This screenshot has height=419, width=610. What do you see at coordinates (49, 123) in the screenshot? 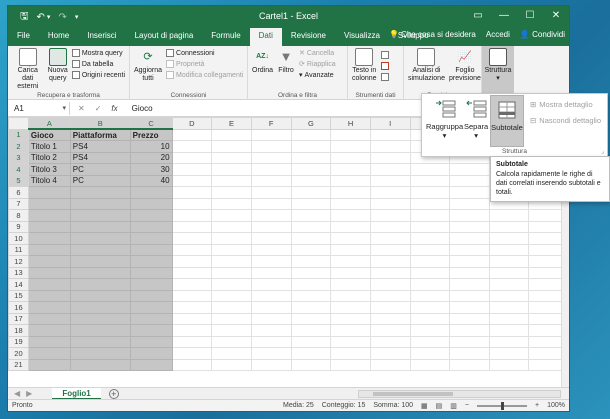
I see `column-header: A` at bounding box center [49, 123].